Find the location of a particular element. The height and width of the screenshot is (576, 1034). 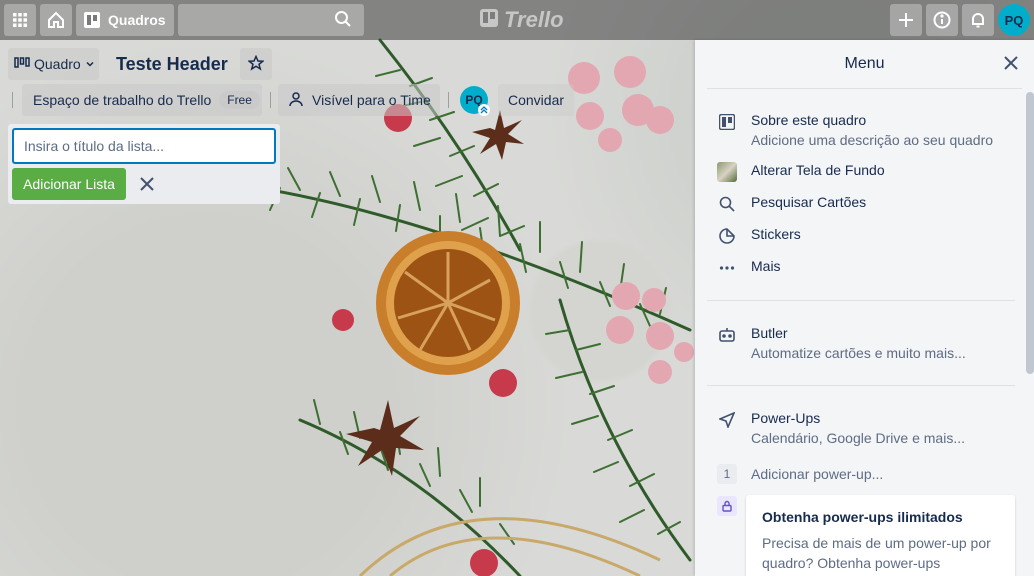

chevron-down-icon is located at coordinates (90, 64).